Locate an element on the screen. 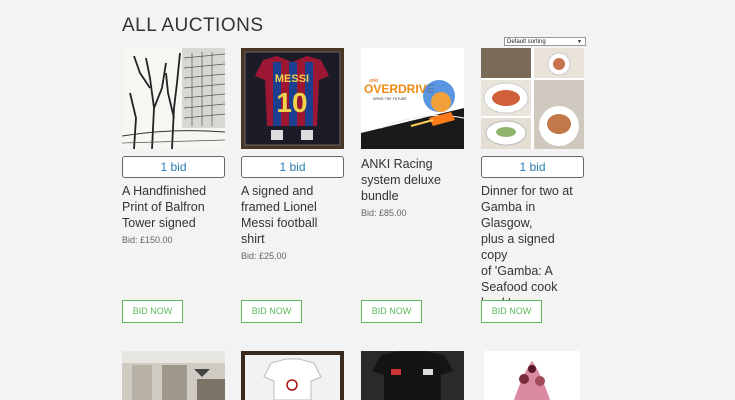 This screenshot has width=735, height=400. anki-overdrive-image: anki OVERDRIVE DRIVE THE FUTURE is located at coordinates (412, 98).